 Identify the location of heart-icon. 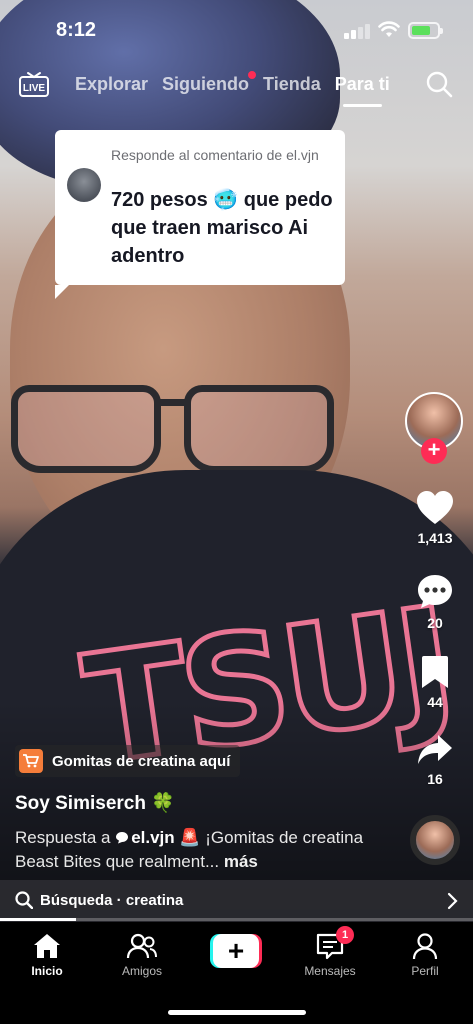
(435, 507).